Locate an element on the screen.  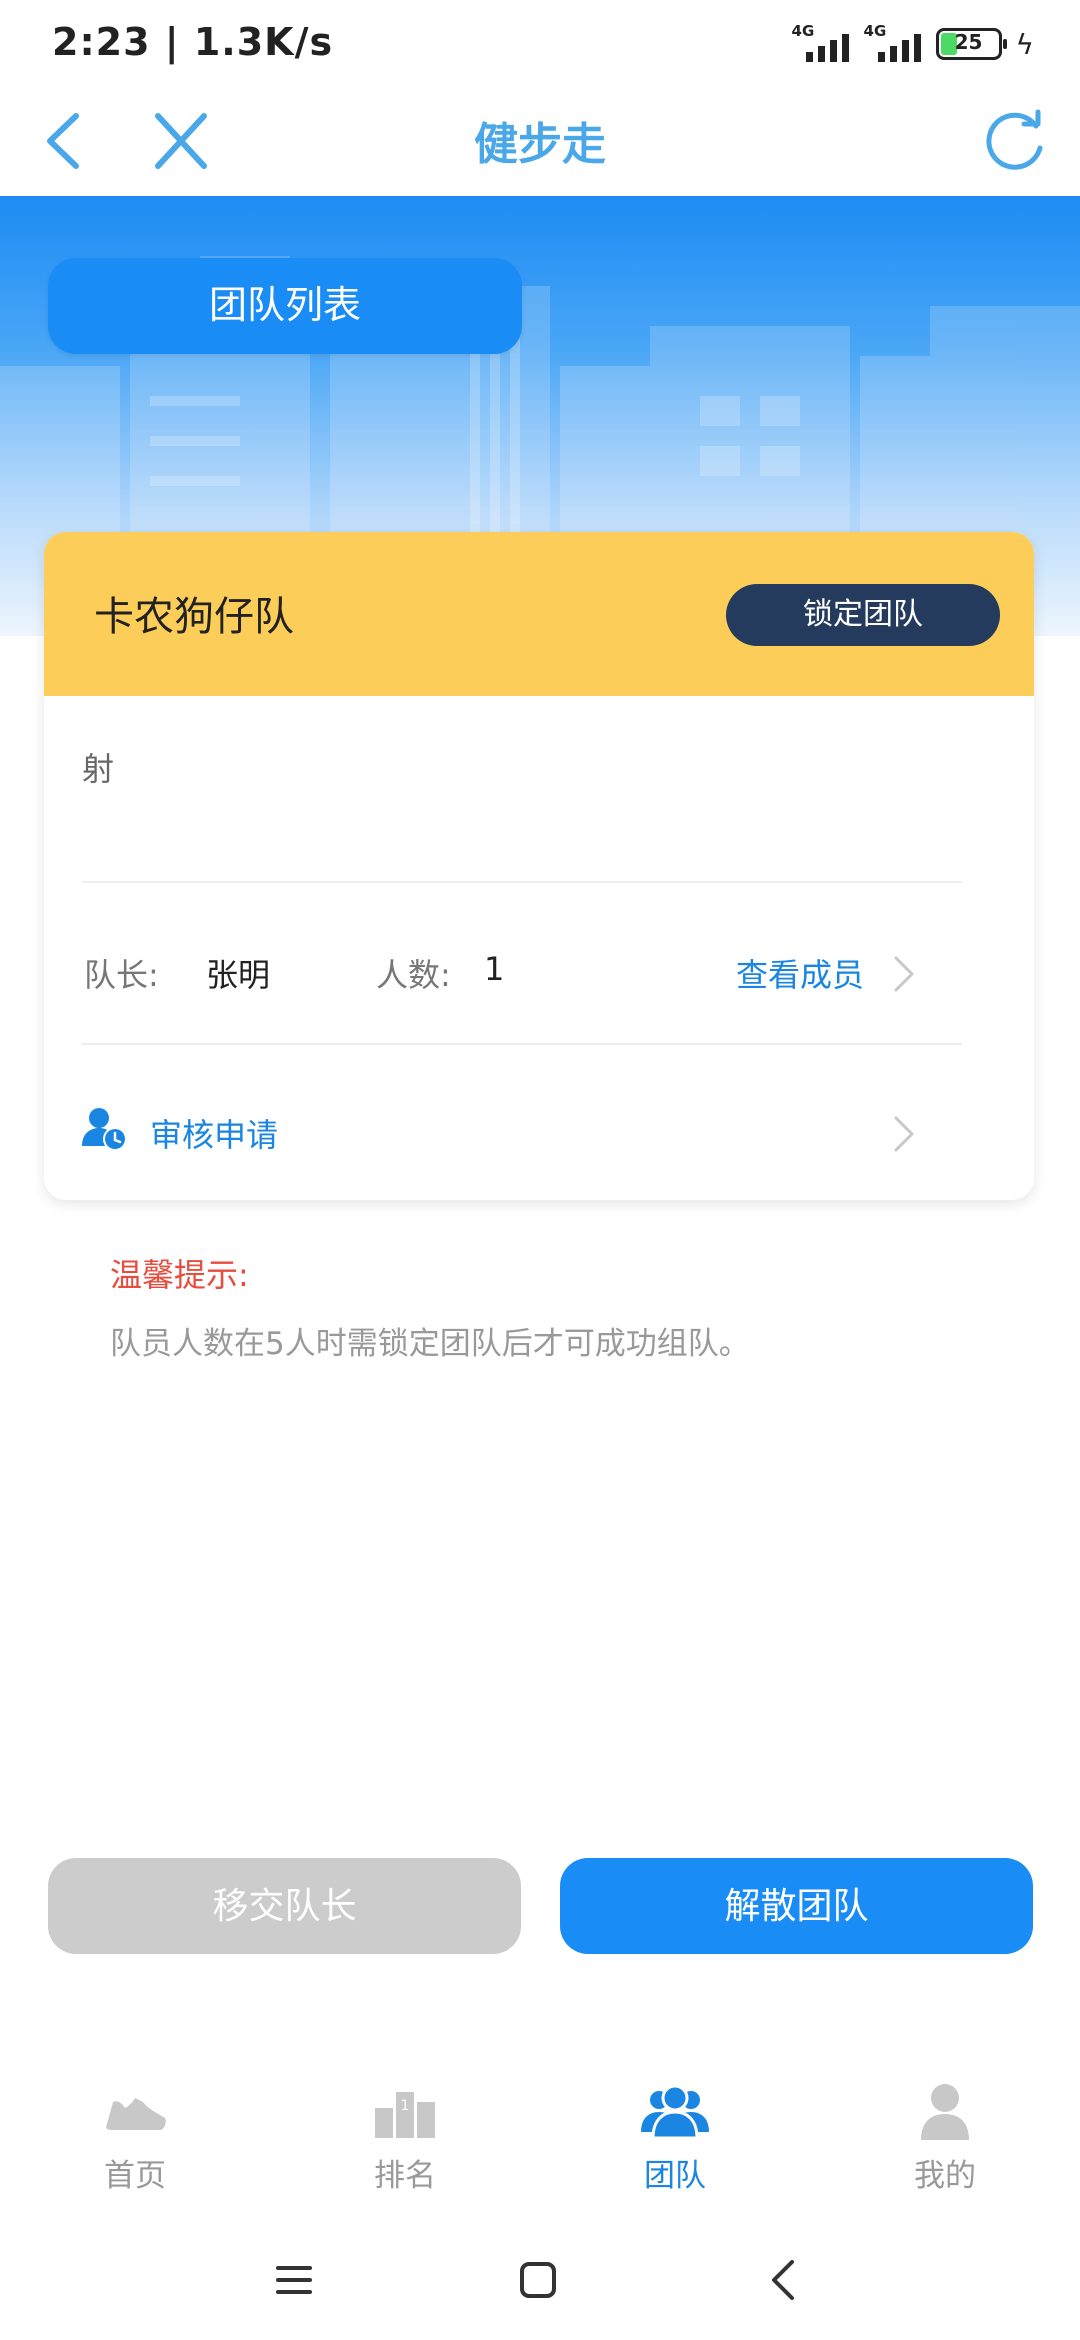
dissolve-team-button: 解散团队 is located at coordinates (796, 1906).